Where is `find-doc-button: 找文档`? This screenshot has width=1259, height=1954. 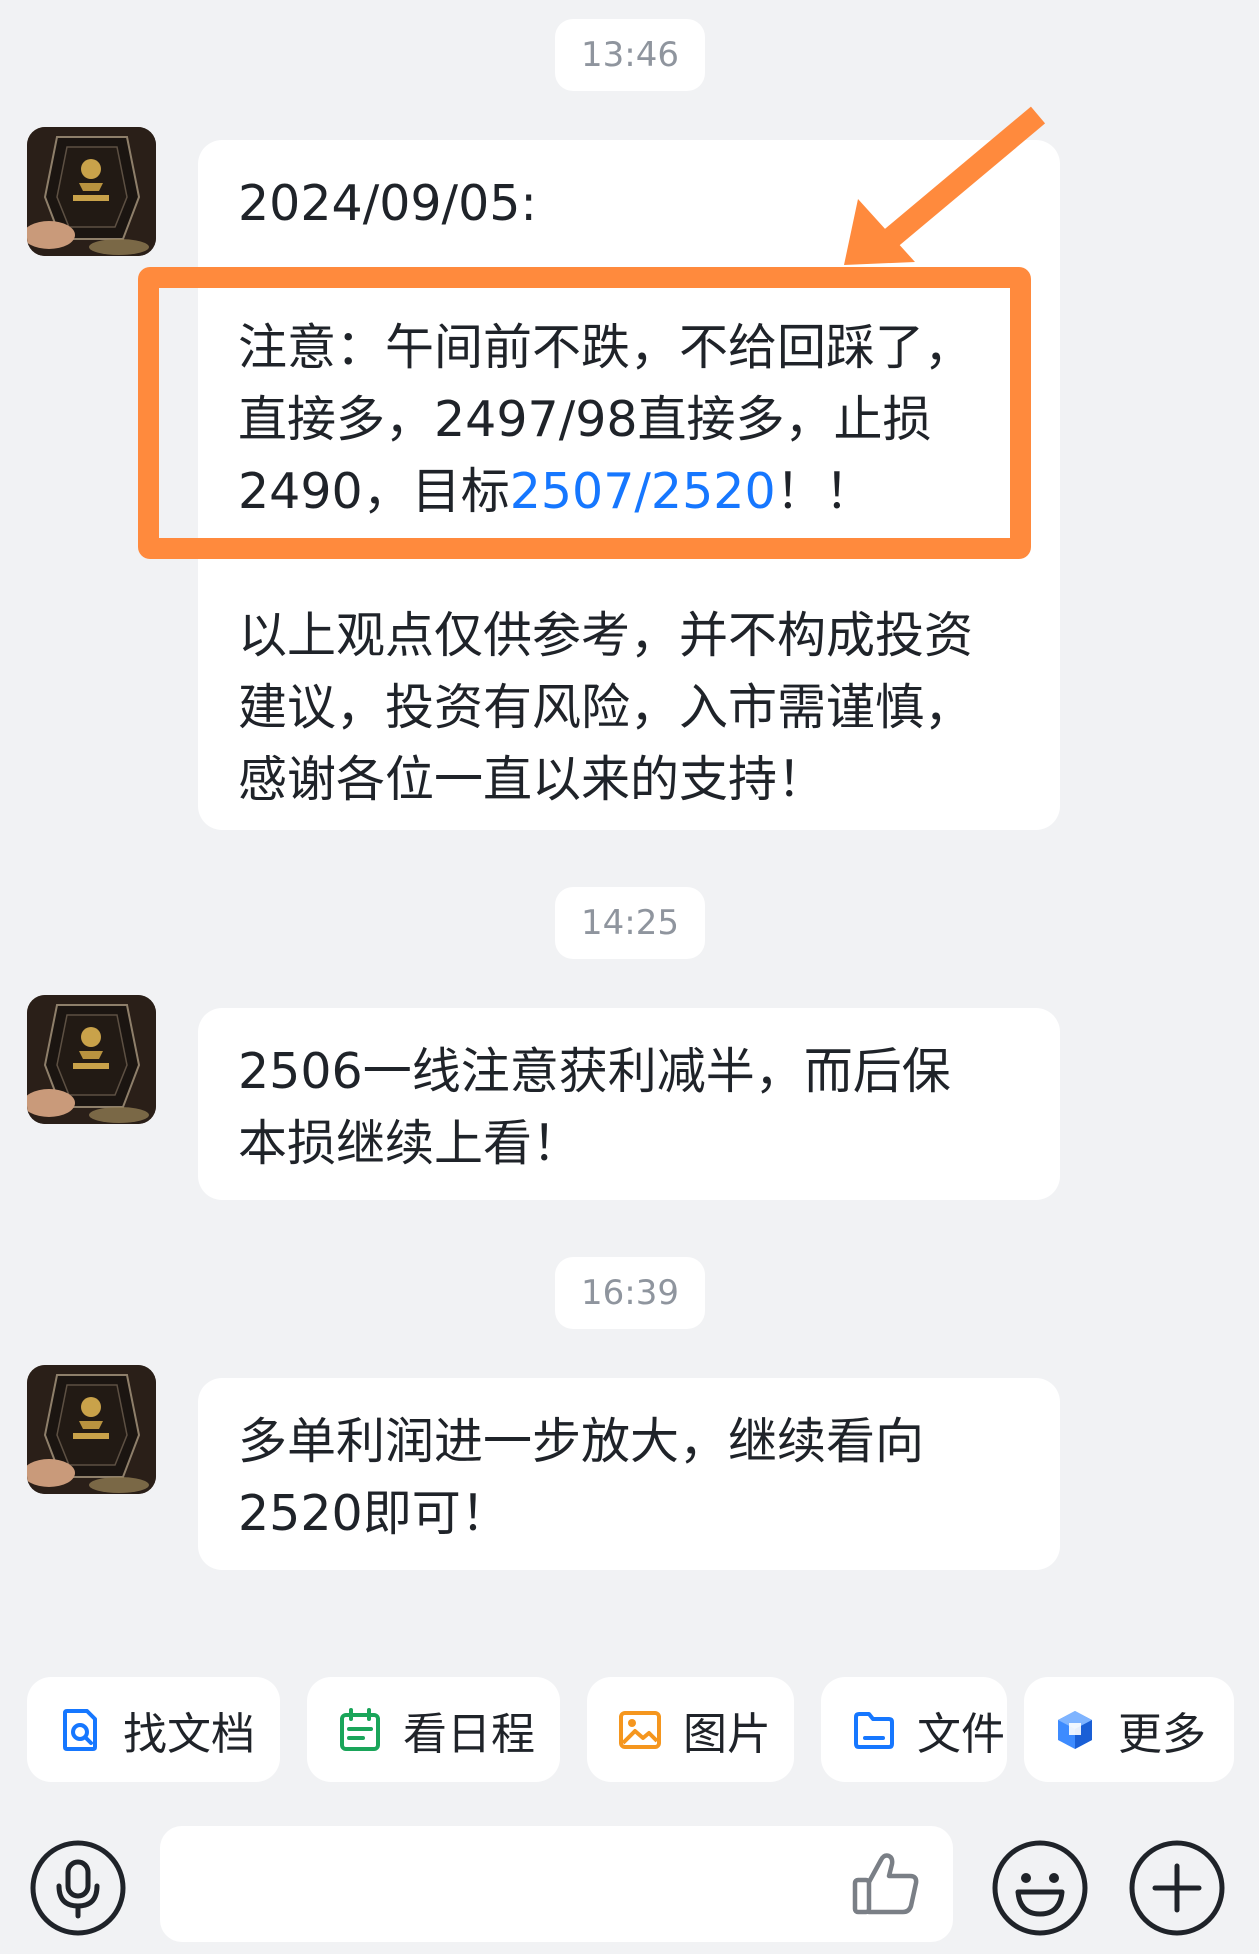
find-doc-button: 找文档 is located at coordinates (153, 1729).